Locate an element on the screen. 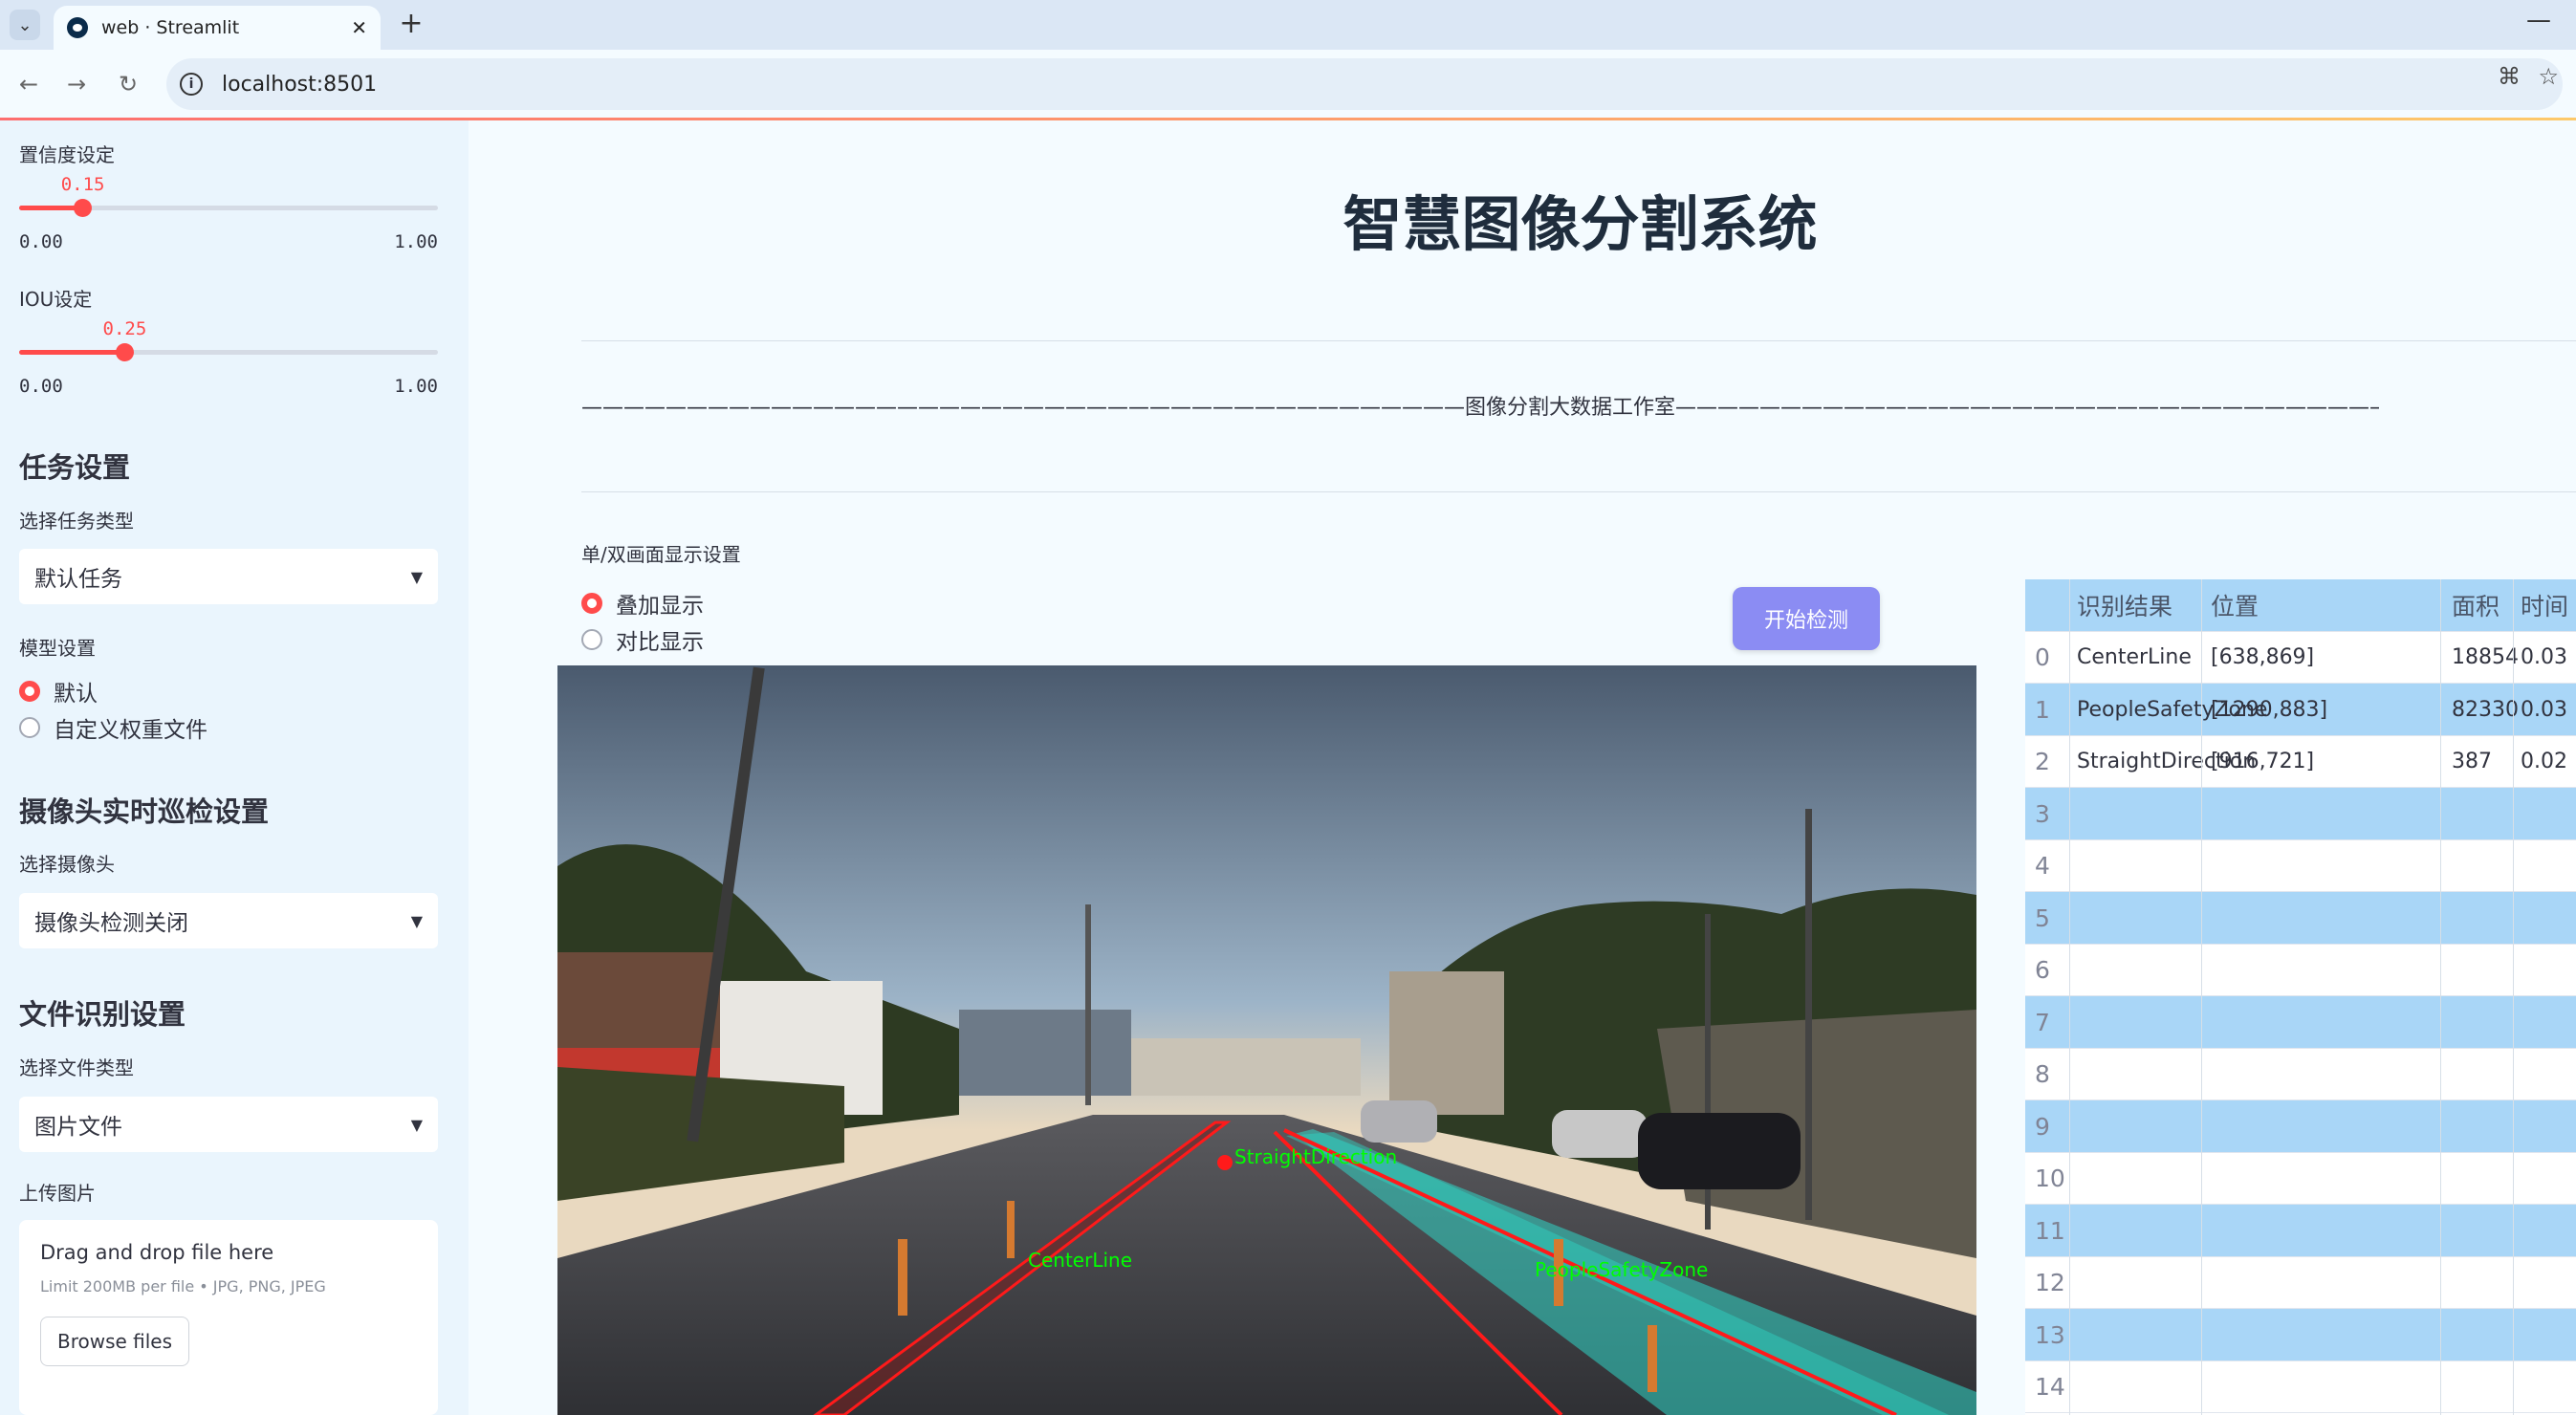 This screenshot has height=1415, width=2576. model-option-custom-weights: 自定义权重文件 is located at coordinates (113, 727).